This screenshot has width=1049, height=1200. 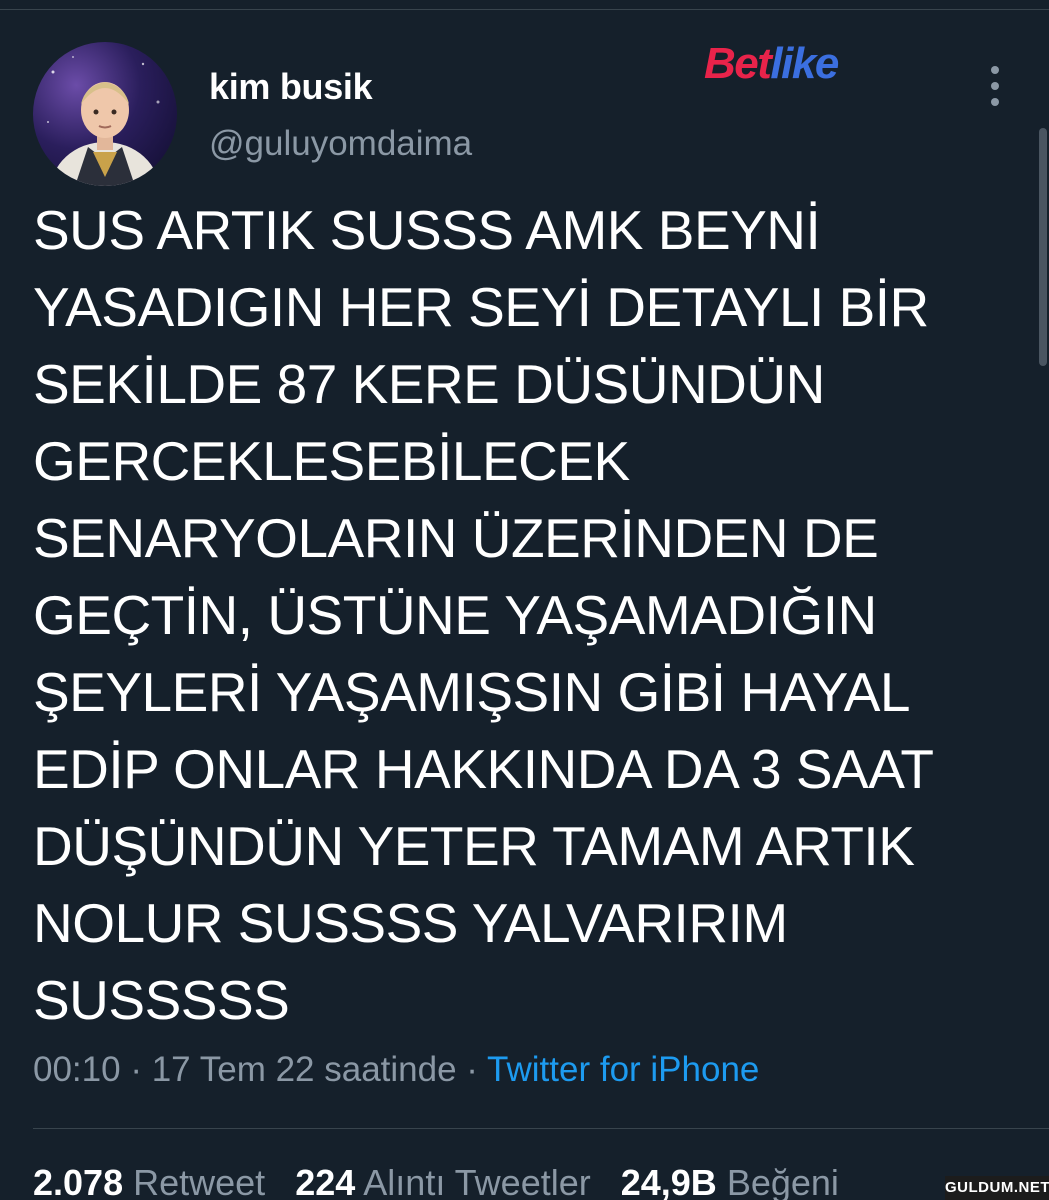 I want to click on top-divider, so click(x=524, y=9).